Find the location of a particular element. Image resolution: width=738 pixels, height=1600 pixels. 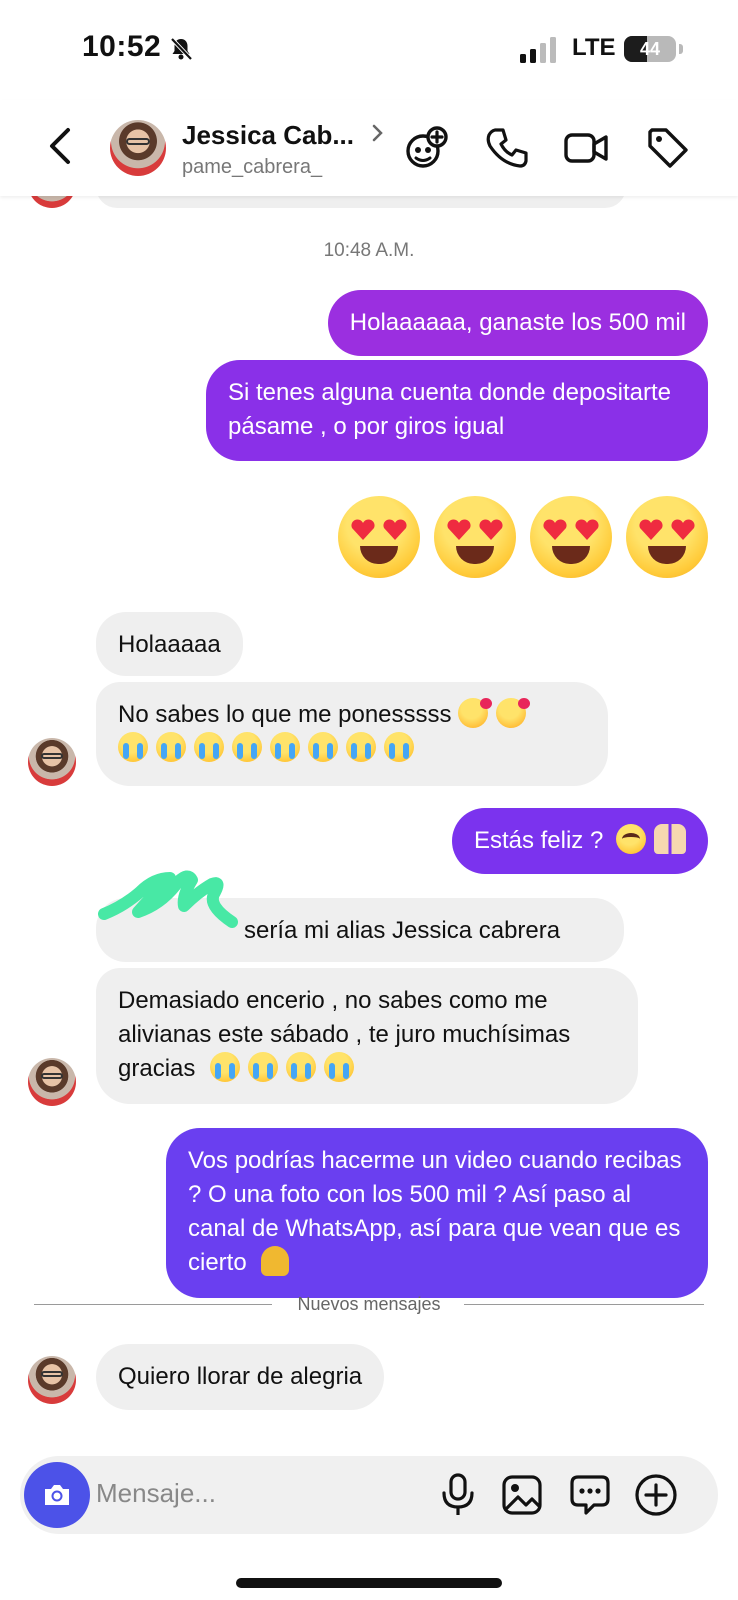

new-messages-divider: Nuevos mensajes is located at coordinates (369, 1304).